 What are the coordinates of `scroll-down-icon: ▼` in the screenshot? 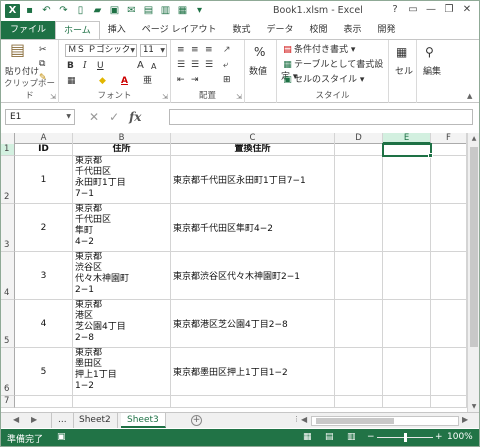 It's located at (473, 406).